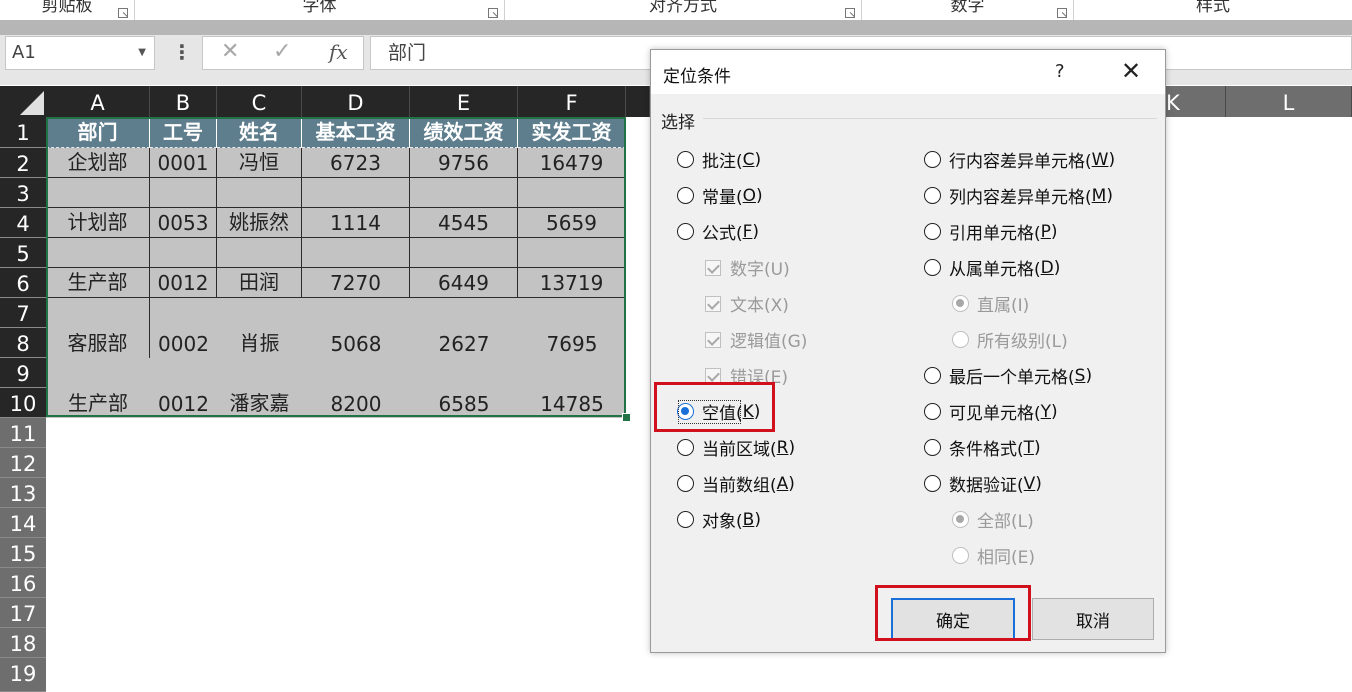  Describe the element at coordinates (23, 283) in the screenshot. I see `row-header-6: 6` at that location.